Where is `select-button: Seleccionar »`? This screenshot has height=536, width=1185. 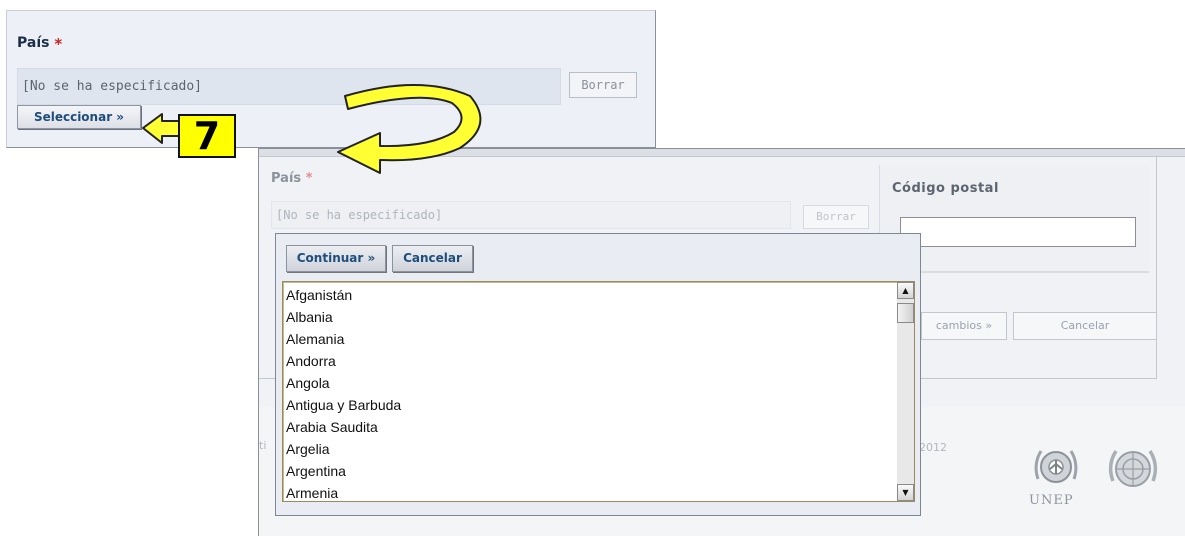 select-button: Seleccionar » is located at coordinates (79, 117).